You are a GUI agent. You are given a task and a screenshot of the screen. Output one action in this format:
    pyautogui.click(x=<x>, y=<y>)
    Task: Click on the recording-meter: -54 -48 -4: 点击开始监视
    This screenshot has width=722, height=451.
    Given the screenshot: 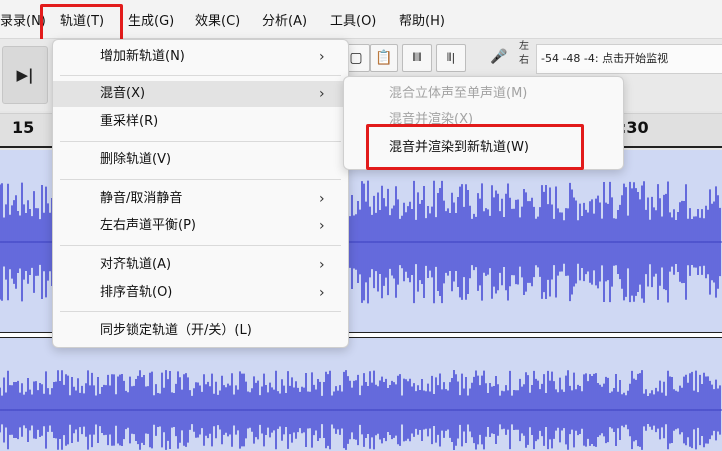 What is the action you would take?
    pyautogui.click(x=629, y=59)
    